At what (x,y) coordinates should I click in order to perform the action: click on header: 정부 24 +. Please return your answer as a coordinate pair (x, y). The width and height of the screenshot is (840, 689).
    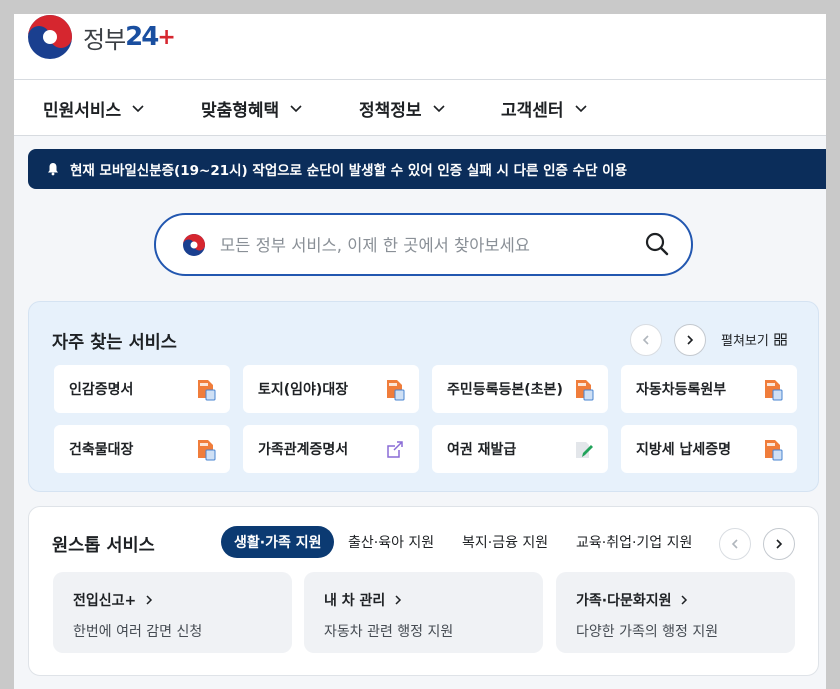
    Looking at the image, I should click on (420, 47).